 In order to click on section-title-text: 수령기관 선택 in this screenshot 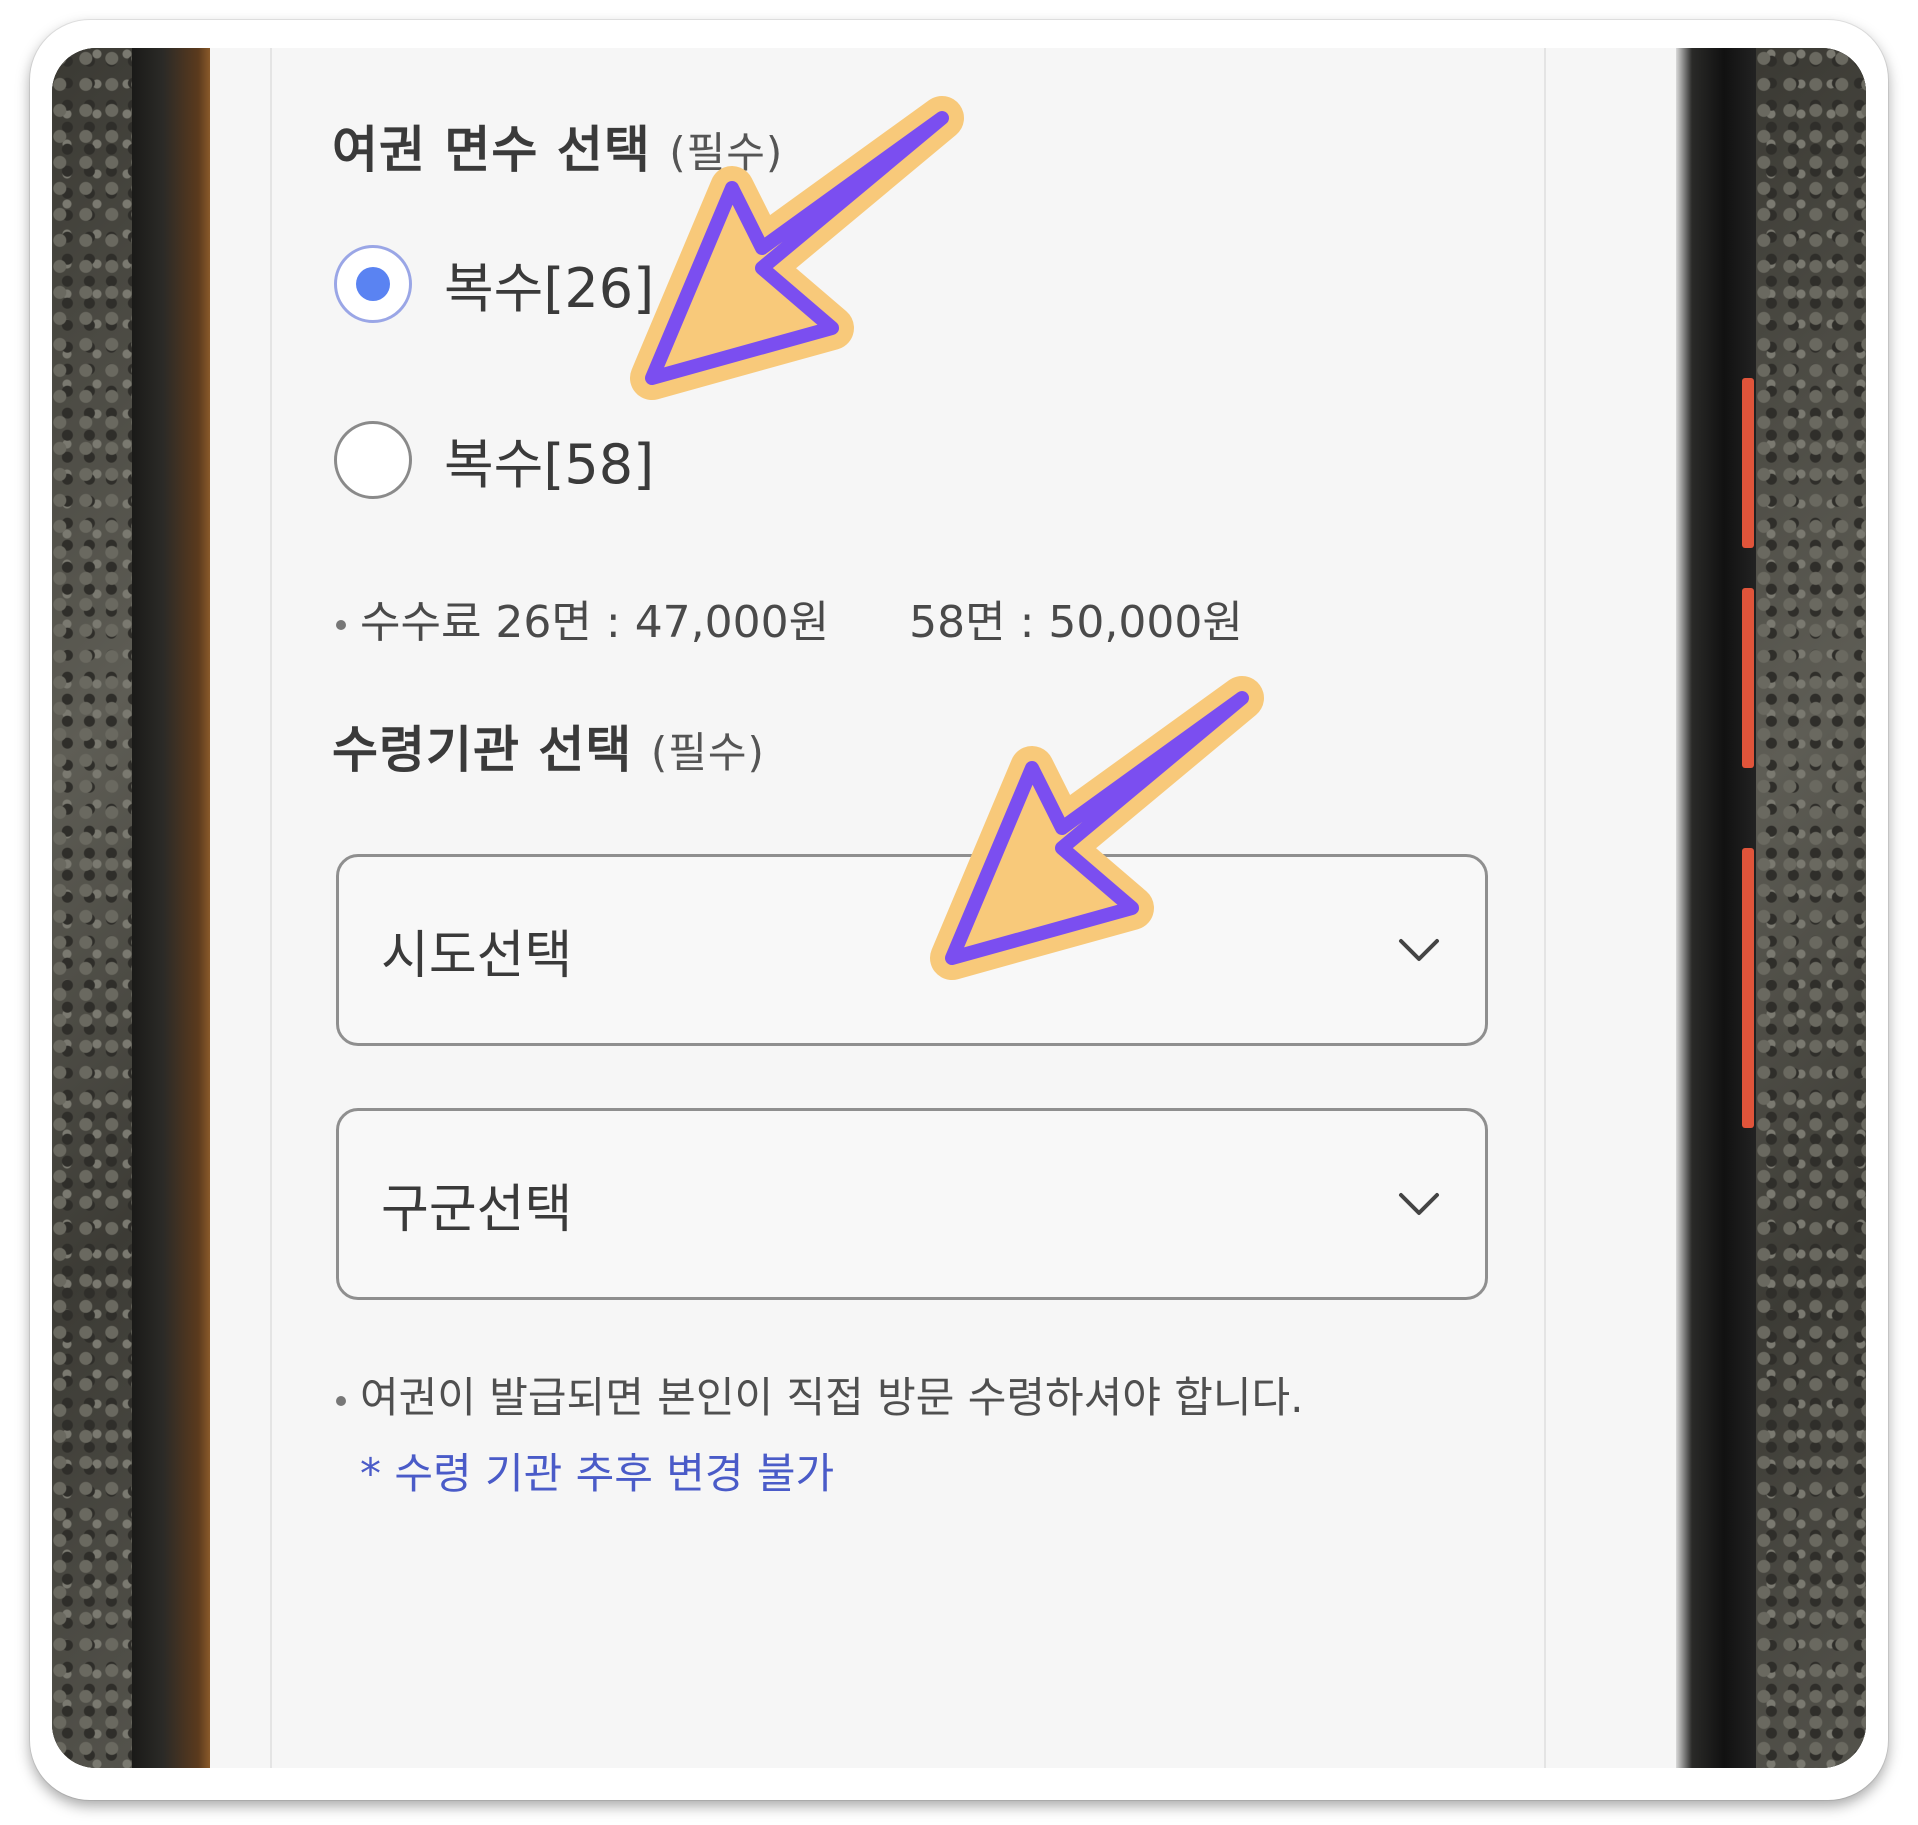, I will do `click(482, 750)`.